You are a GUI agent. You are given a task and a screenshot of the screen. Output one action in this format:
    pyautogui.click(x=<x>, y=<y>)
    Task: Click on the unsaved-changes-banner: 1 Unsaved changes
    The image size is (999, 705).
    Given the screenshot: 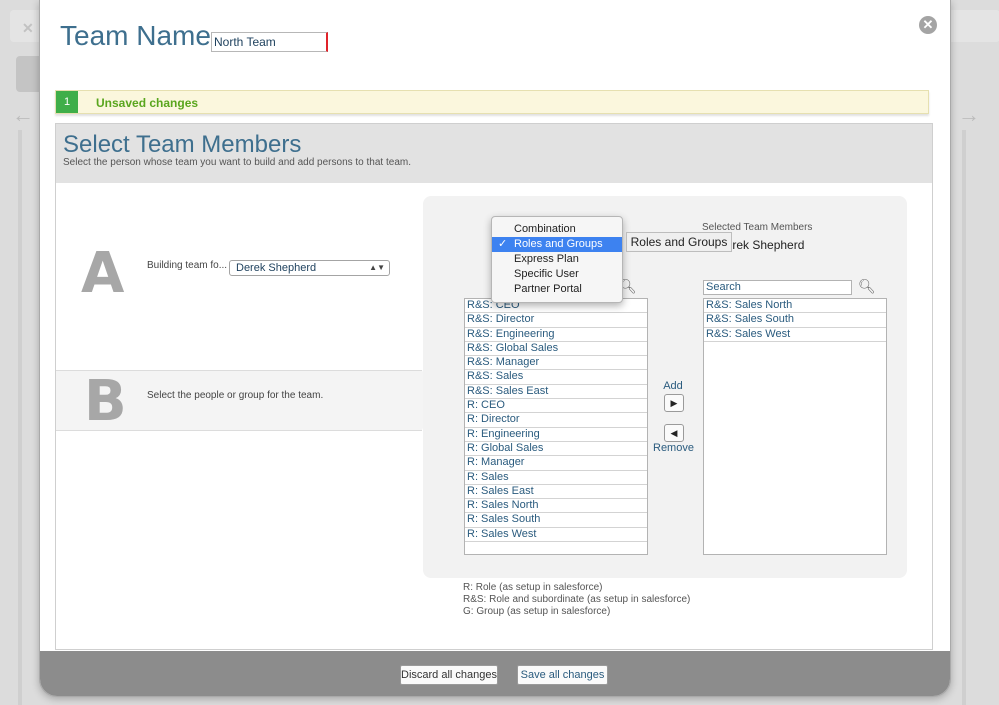 What is the action you would take?
    pyautogui.click(x=492, y=102)
    